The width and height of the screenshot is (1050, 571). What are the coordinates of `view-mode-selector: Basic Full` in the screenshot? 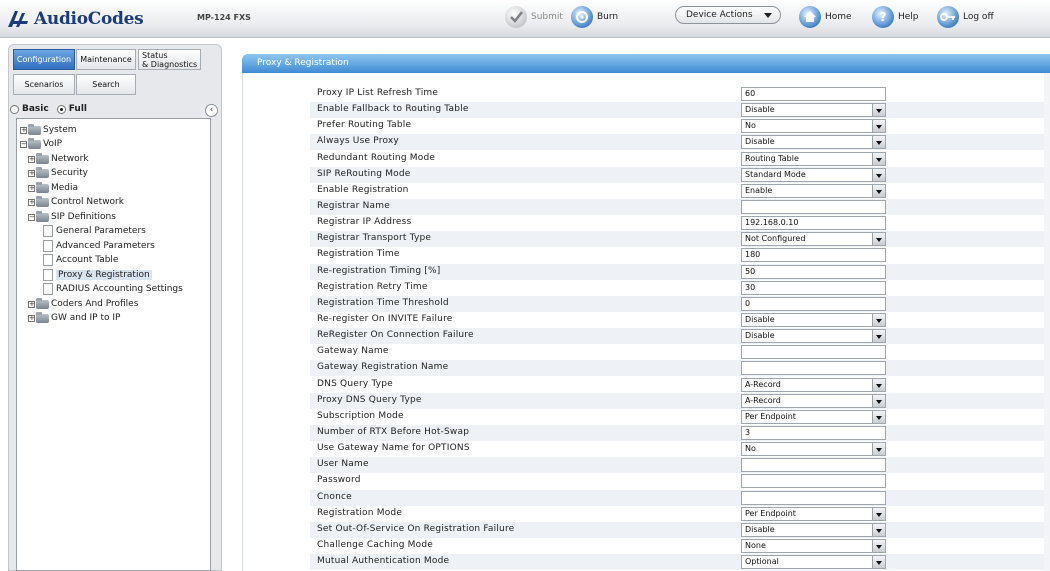 It's located at (48, 109).